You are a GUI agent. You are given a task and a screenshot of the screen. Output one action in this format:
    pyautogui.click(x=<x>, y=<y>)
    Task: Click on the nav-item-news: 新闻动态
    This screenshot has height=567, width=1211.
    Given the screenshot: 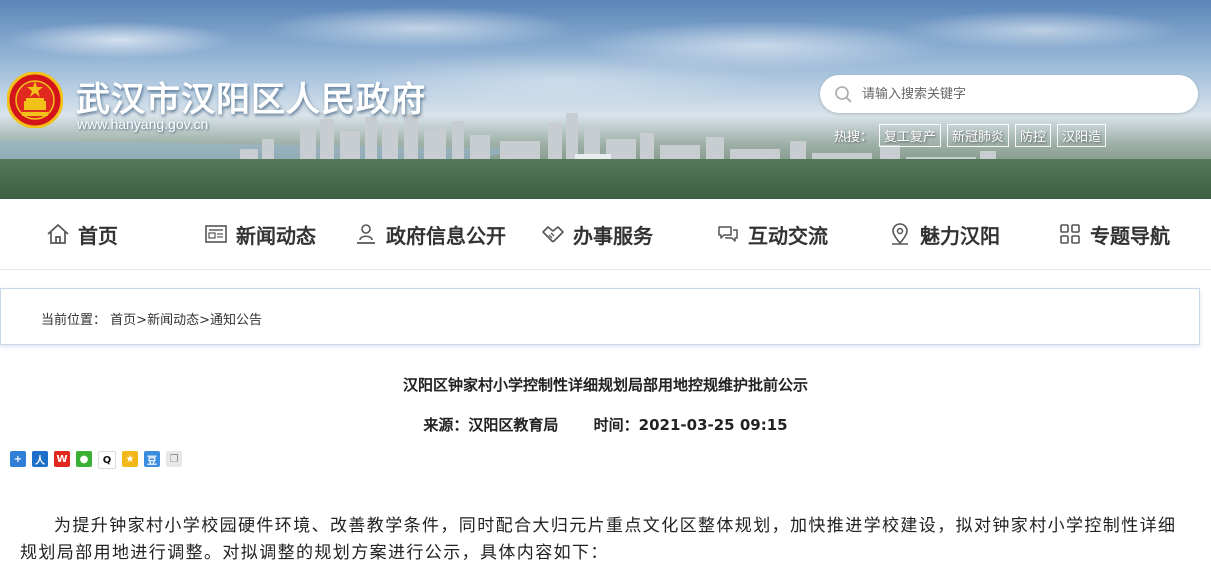 What is the action you would take?
    pyautogui.click(x=260, y=234)
    